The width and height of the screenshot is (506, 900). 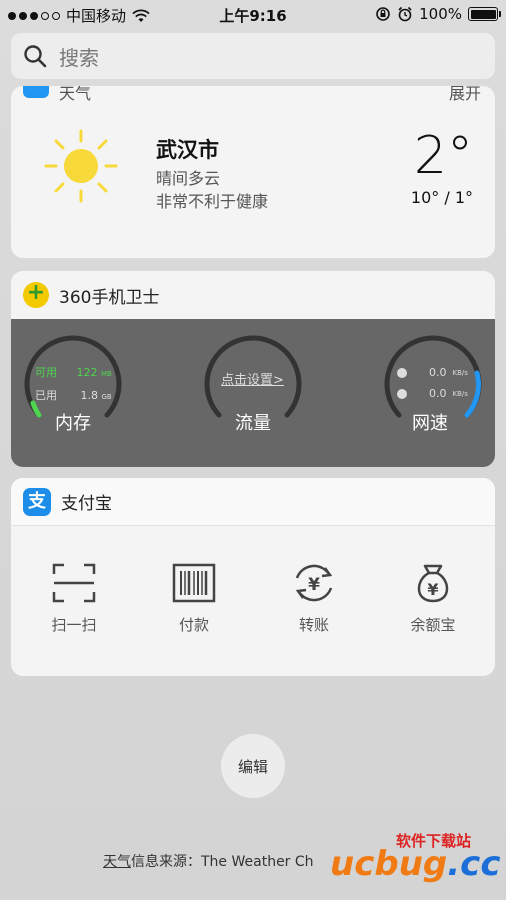 What do you see at coordinates (35, 56) in the screenshot?
I see `search-icon` at bounding box center [35, 56].